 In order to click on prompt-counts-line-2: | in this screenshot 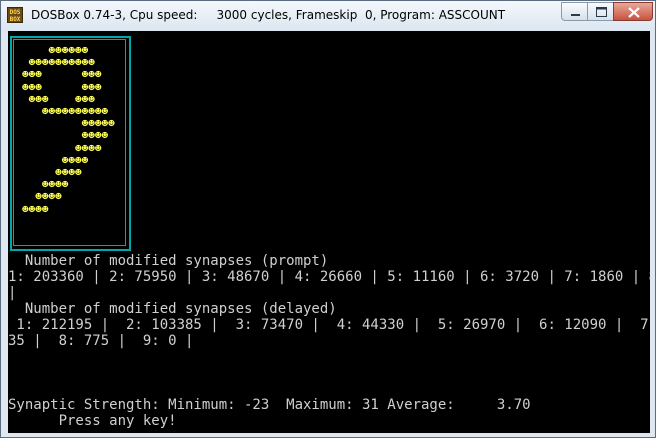, I will do `click(12, 293)`.